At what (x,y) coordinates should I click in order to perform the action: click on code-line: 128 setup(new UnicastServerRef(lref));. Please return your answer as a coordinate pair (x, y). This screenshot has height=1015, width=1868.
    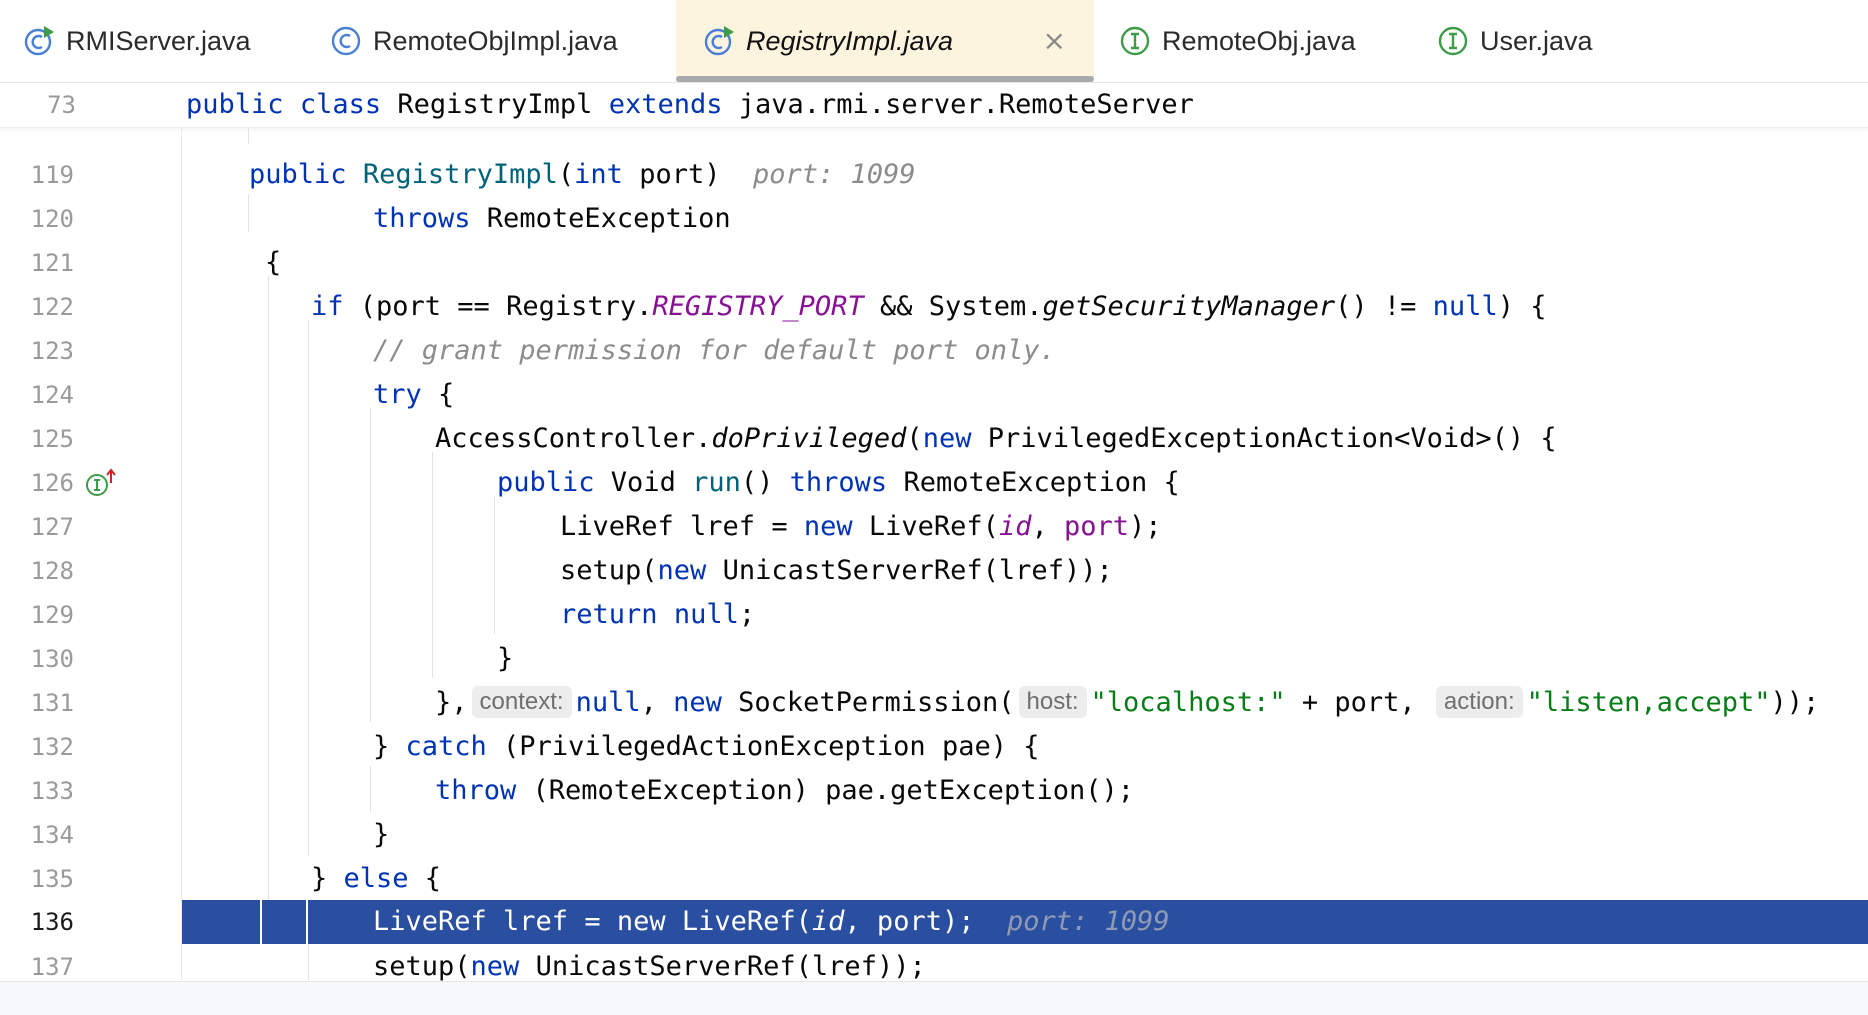
    Looking at the image, I should click on (934, 571).